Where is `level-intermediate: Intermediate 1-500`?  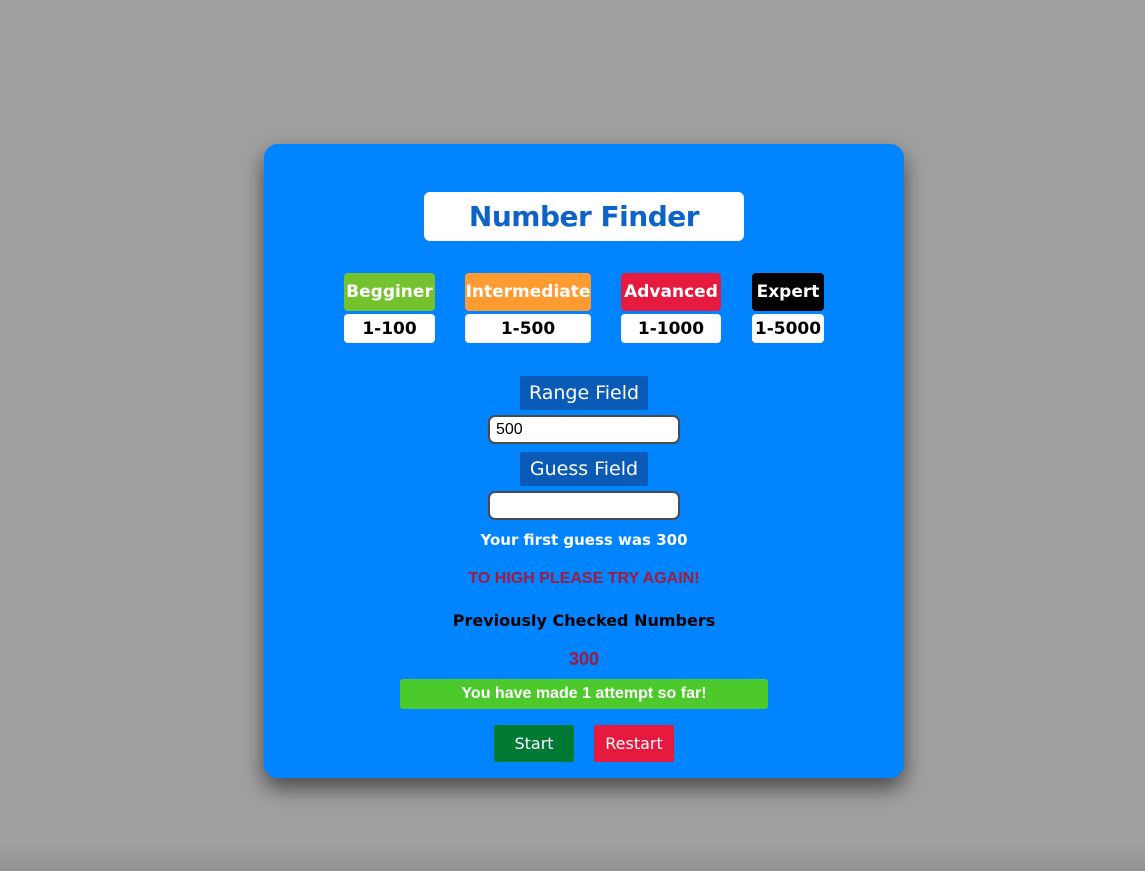 level-intermediate: Intermediate 1-500 is located at coordinates (528, 308).